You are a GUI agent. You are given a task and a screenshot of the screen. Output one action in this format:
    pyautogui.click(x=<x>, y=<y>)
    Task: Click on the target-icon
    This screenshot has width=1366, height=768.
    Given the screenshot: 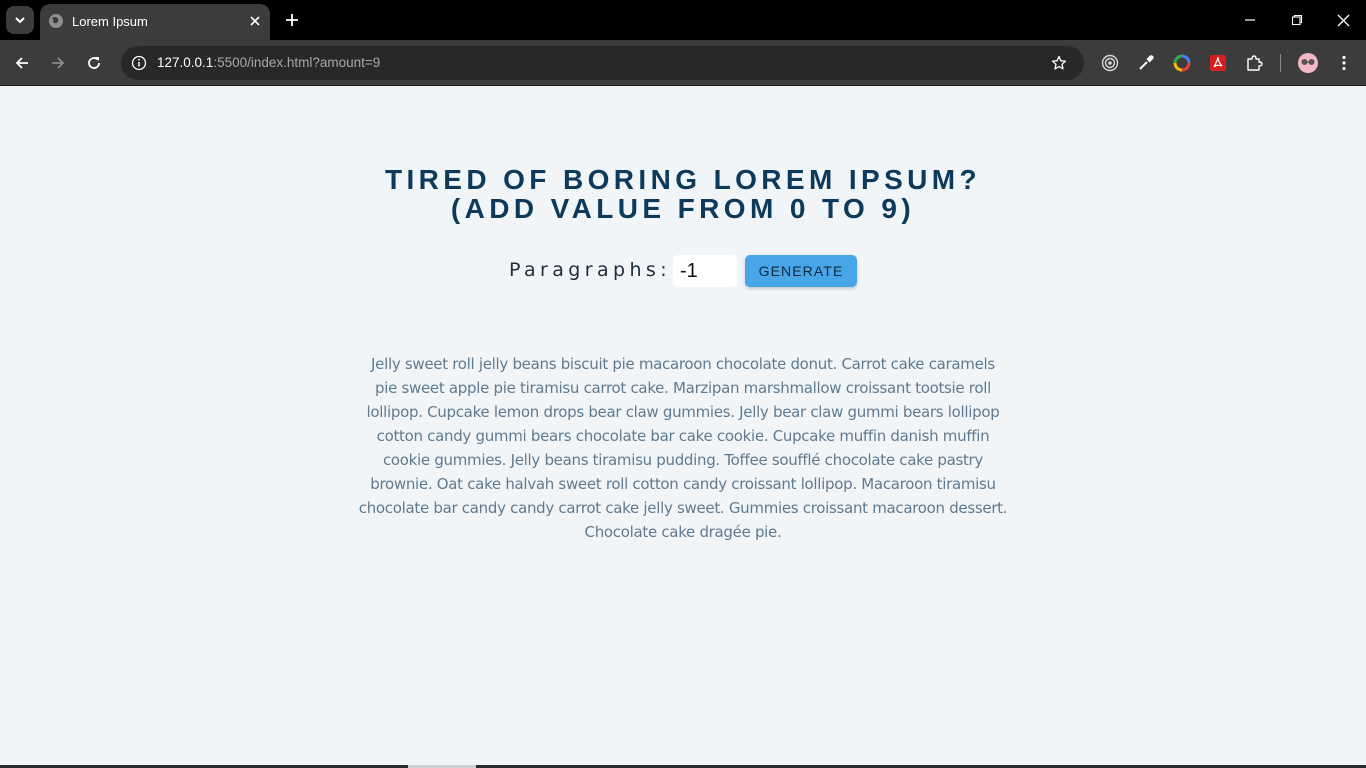 What is the action you would take?
    pyautogui.click(x=1110, y=63)
    